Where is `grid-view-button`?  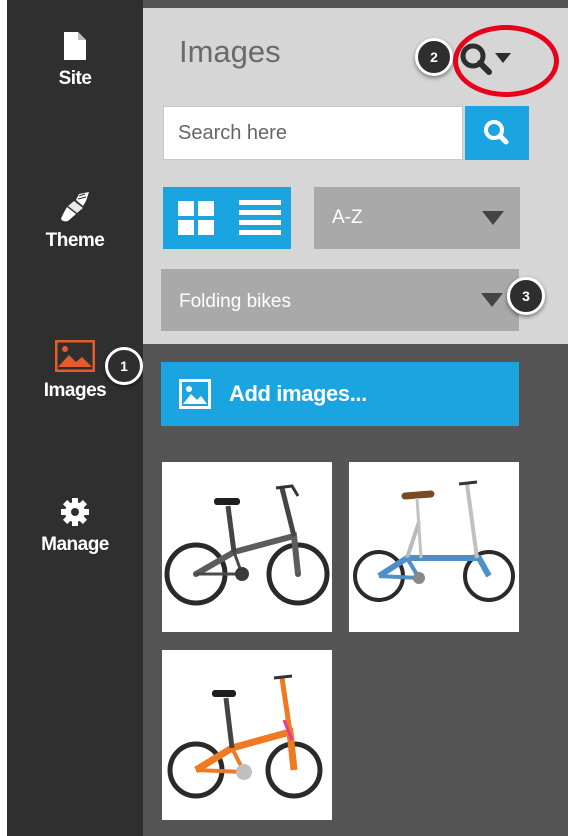 grid-view-button is located at coordinates (196, 218).